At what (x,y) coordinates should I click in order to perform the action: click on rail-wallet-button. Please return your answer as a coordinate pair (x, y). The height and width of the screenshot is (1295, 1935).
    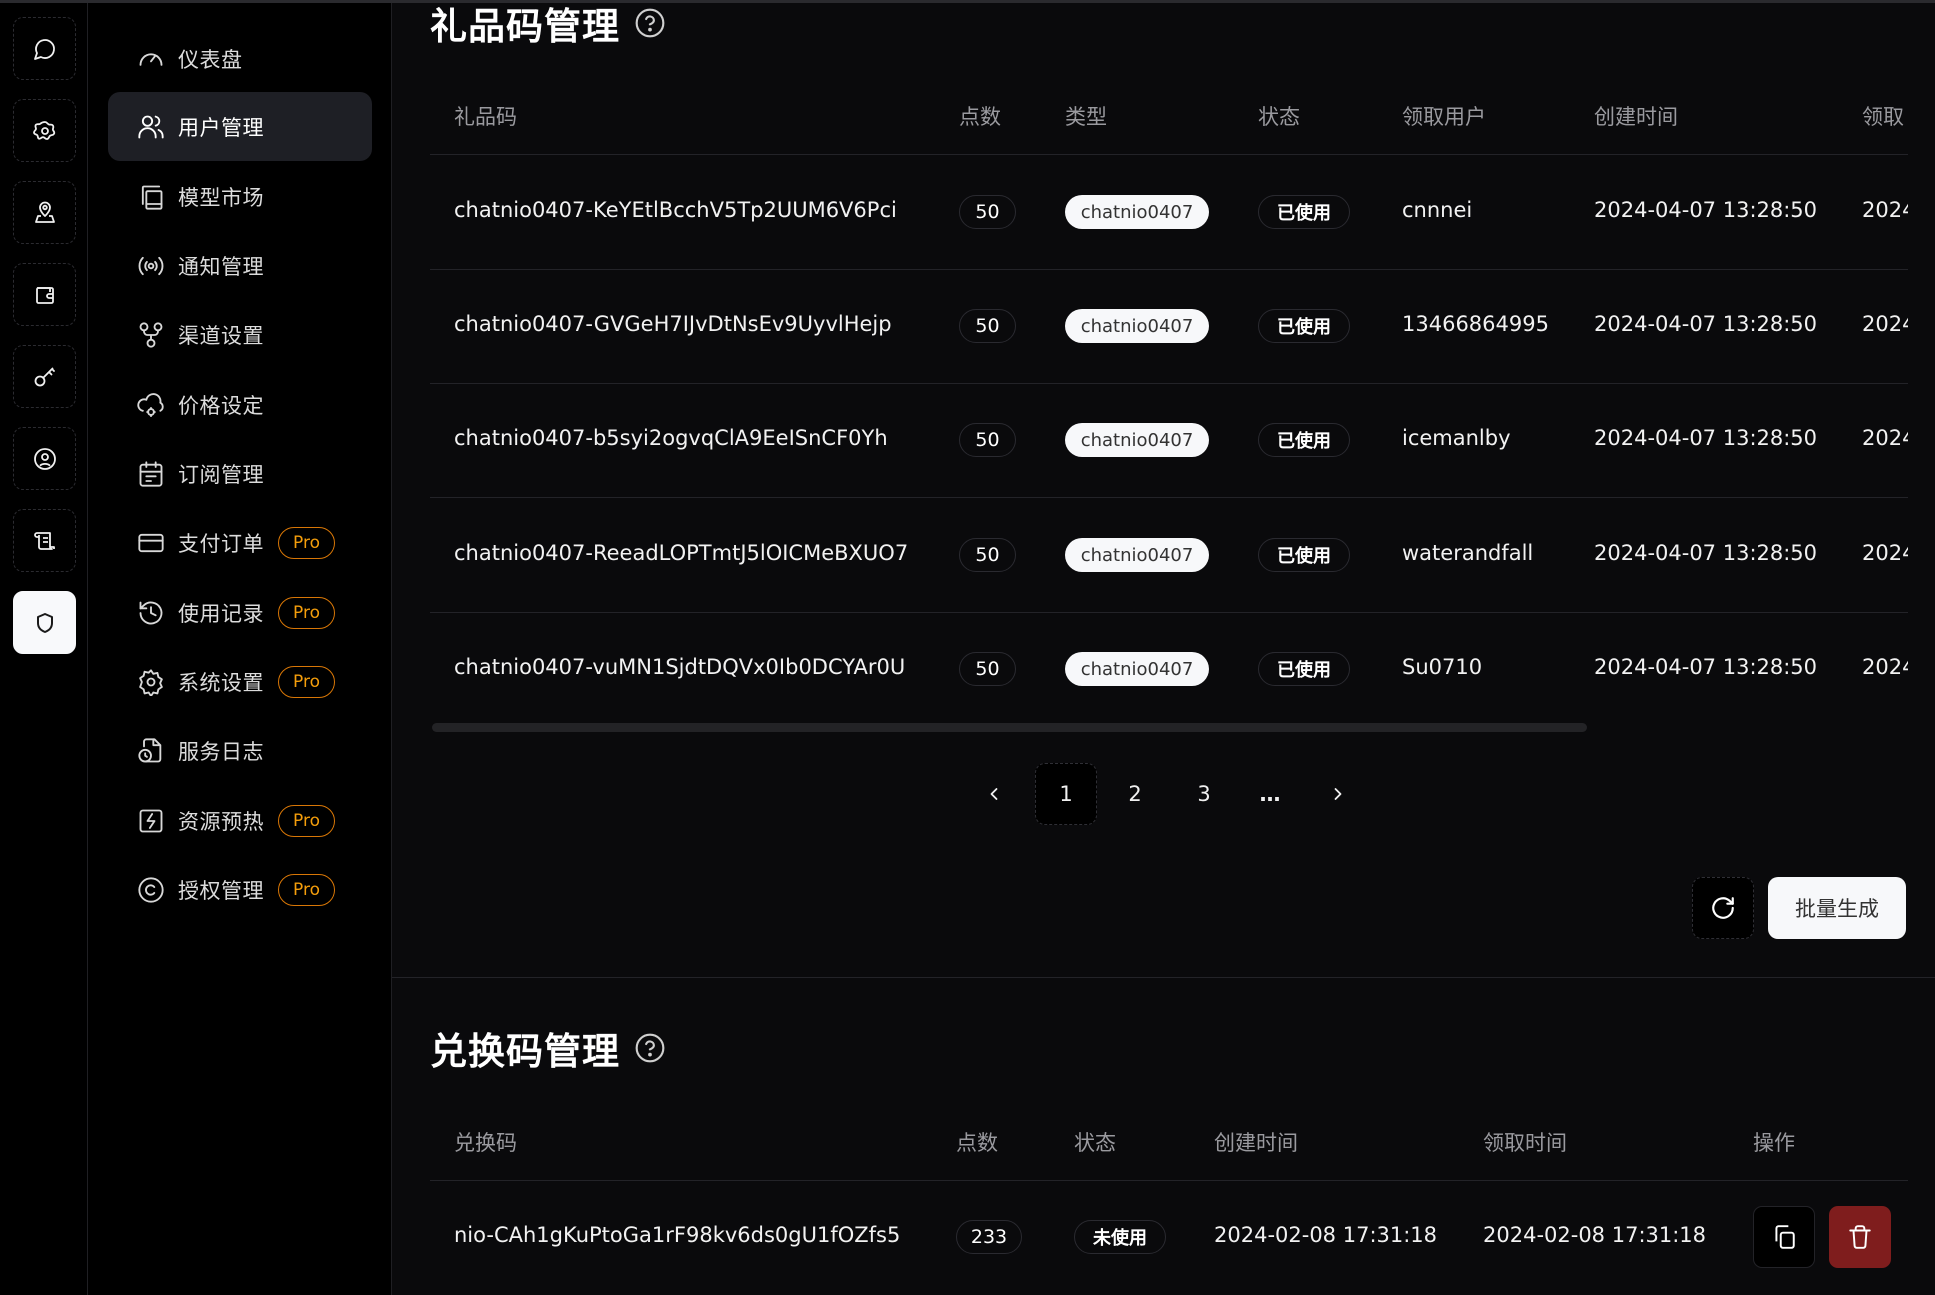
    Looking at the image, I should click on (44, 294).